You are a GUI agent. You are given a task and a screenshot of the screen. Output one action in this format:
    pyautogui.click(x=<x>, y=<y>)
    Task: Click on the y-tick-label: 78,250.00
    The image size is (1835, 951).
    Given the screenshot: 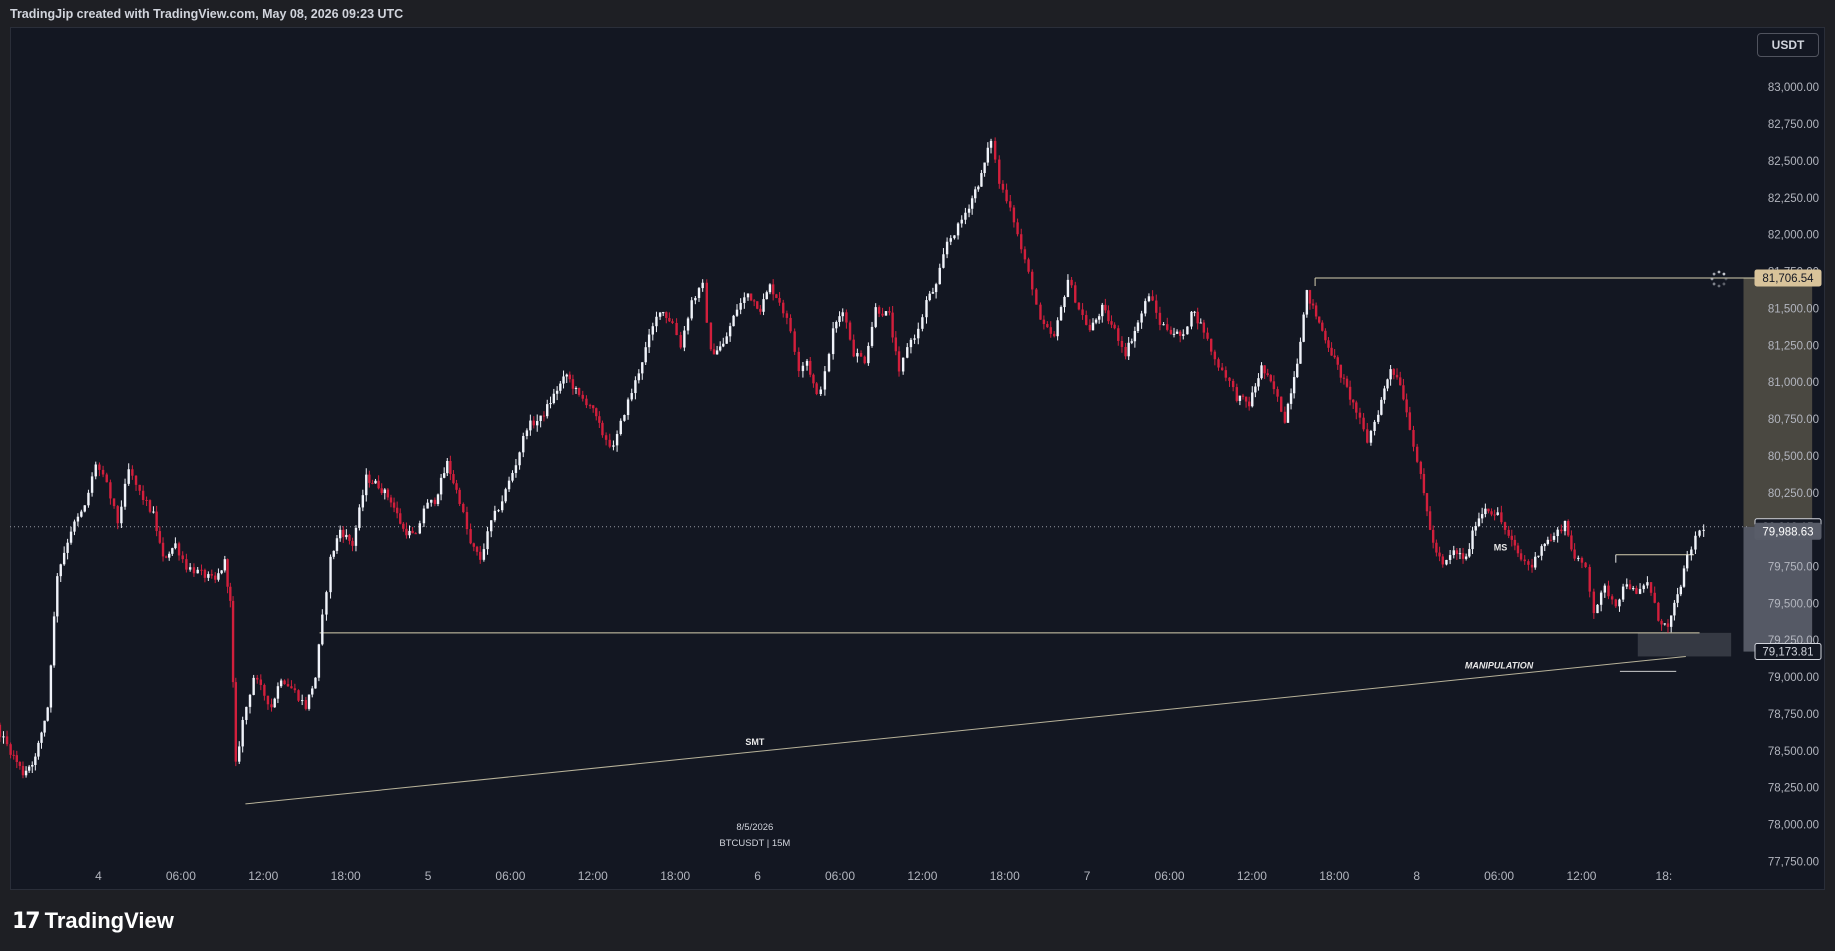 What is the action you would take?
    pyautogui.click(x=1793, y=789)
    